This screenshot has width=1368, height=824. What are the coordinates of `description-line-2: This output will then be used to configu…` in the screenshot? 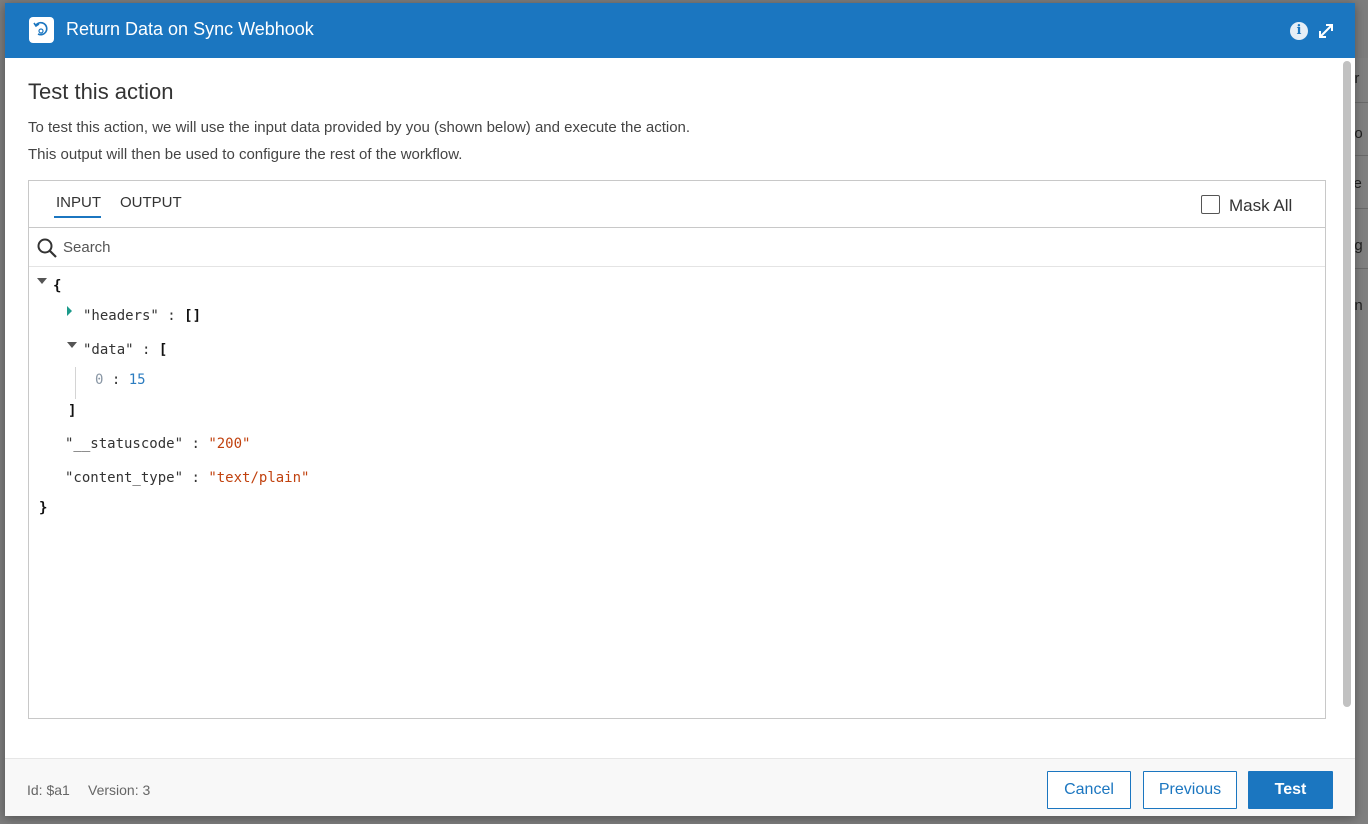 It's located at (245, 154).